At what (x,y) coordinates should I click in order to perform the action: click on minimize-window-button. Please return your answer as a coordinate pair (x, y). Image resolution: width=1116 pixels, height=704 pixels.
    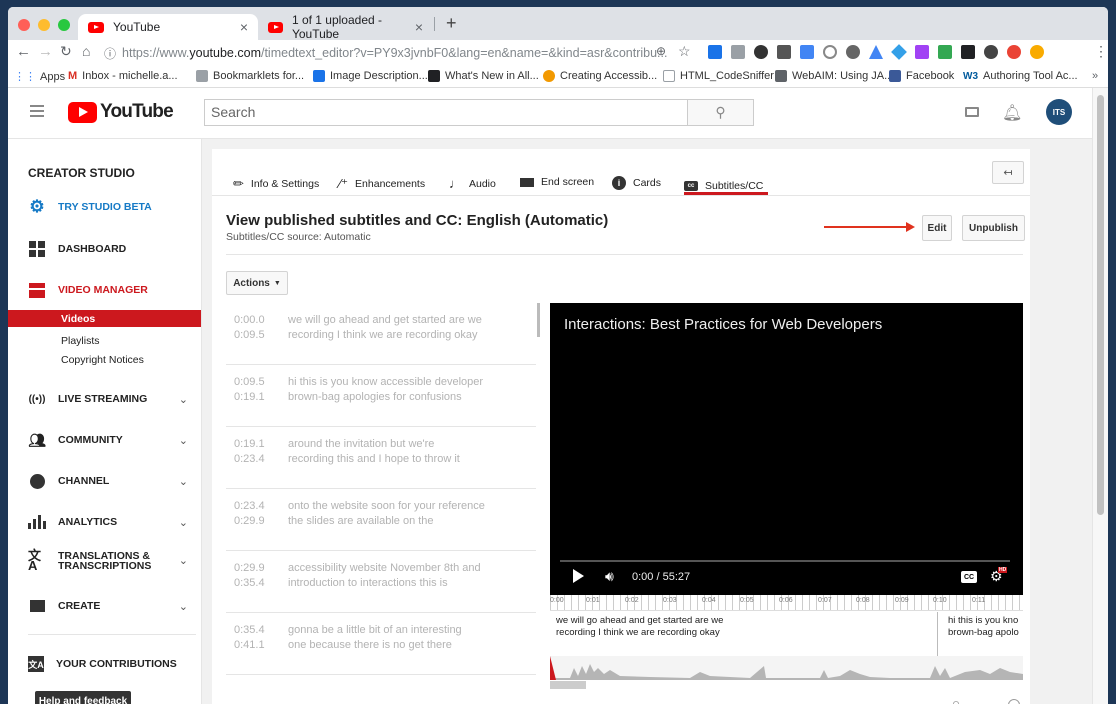
    Looking at the image, I should click on (44, 25).